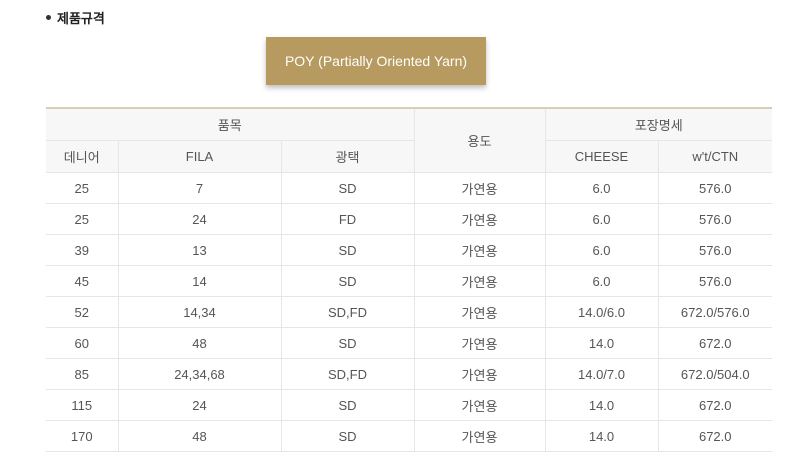  What do you see at coordinates (82, 281) in the screenshot?
I see `cell-denier: 45` at bounding box center [82, 281].